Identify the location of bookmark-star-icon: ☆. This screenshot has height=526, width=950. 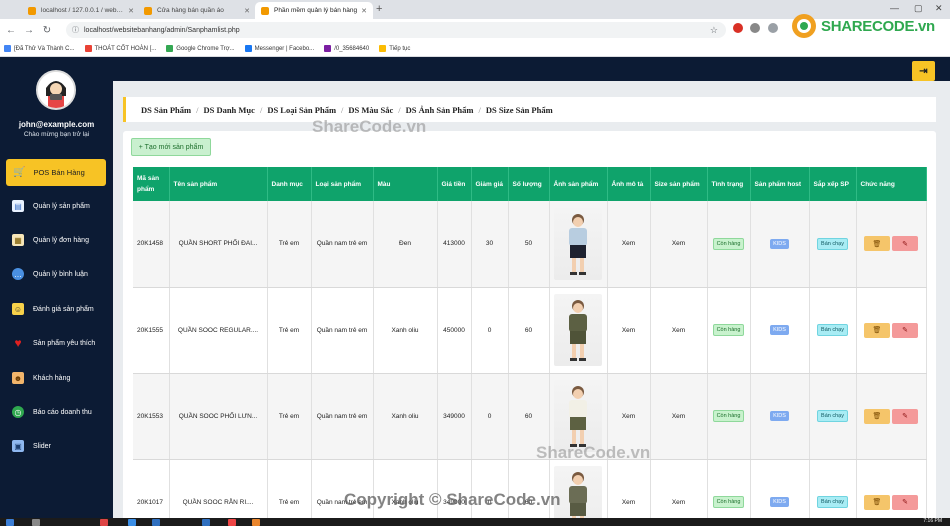
(714, 30).